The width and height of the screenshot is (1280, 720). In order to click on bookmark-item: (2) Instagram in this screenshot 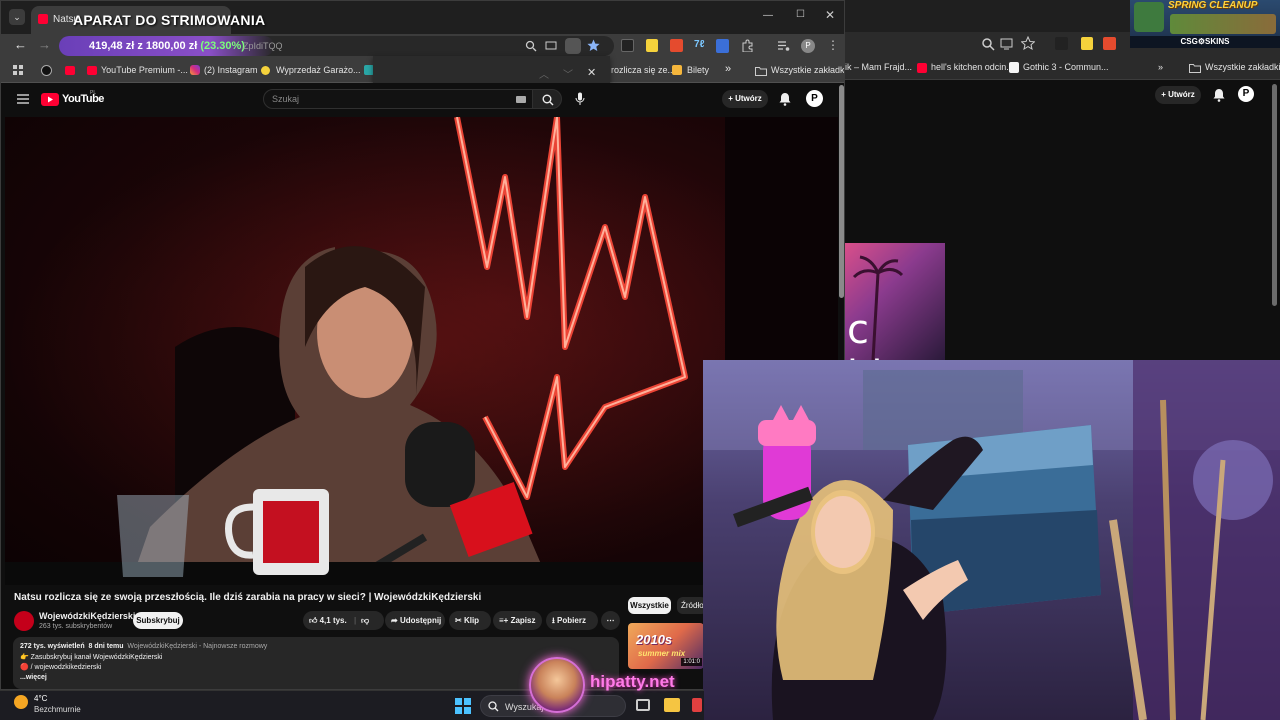, I will do `click(231, 70)`.